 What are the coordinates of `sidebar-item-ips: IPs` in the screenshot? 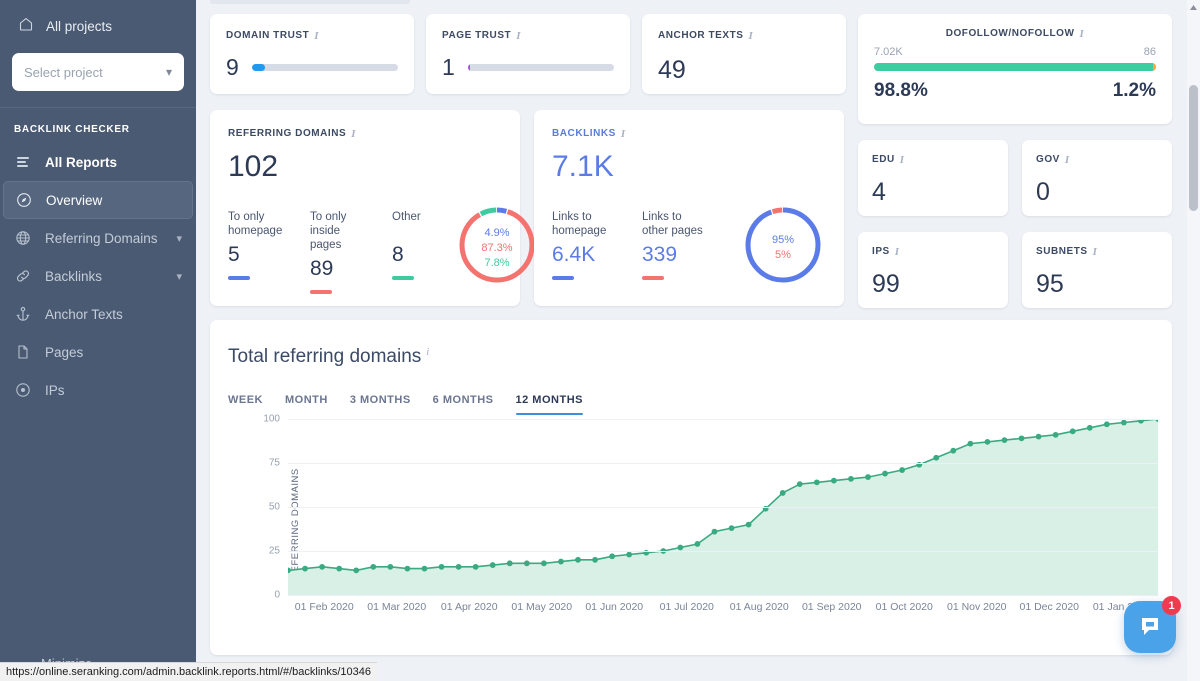 It's located at (98, 390).